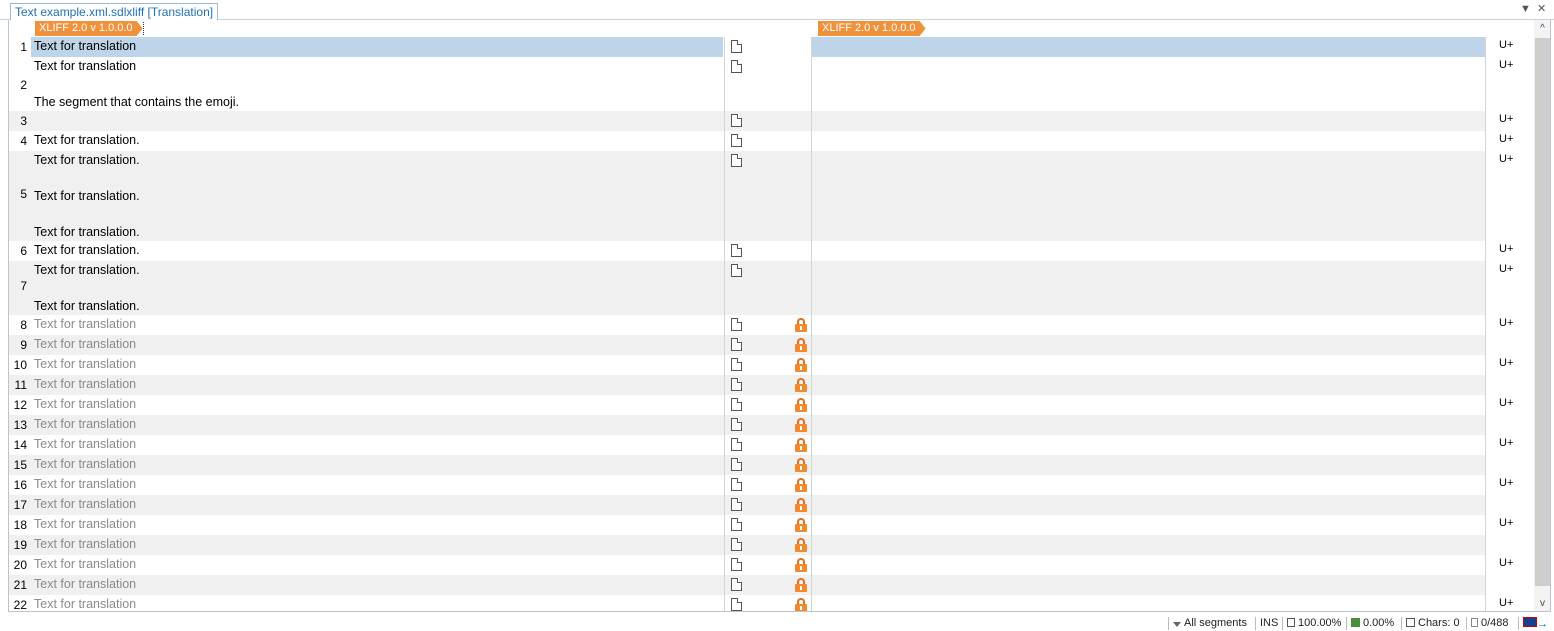 This screenshot has height=631, width=1554. What do you see at coordinates (771, 405) in the screenshot?
I see `segment-row: 12 Text for translation U+` at bounding box center [771, 405].